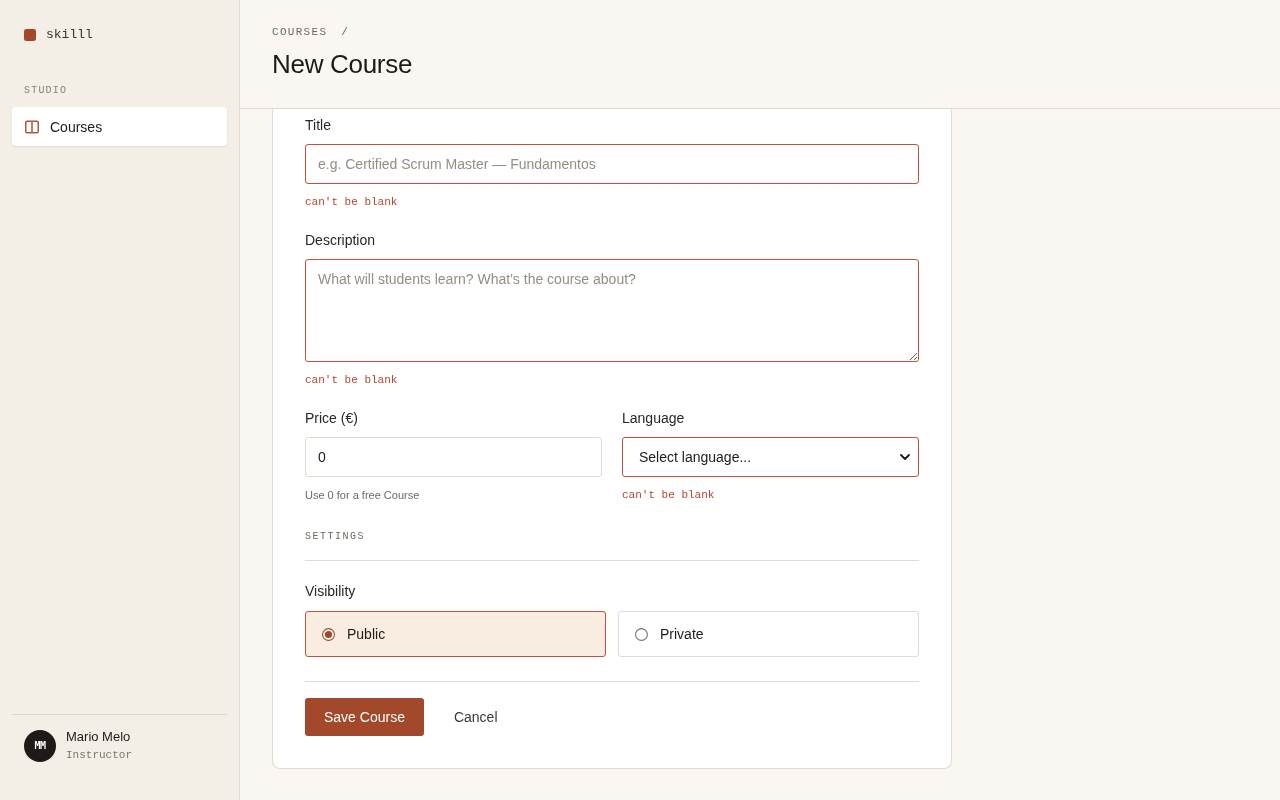 This screenshot has width=1280, height=800. I want to click on number-input: 0, so click(453, 457).